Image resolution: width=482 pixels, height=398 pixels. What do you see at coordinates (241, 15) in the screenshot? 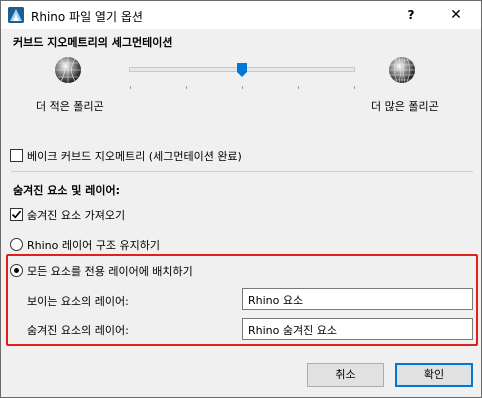
I see `title-bar: Rhino 파일 열기 옵션 ? ✕` at bounding box center [241, 15].